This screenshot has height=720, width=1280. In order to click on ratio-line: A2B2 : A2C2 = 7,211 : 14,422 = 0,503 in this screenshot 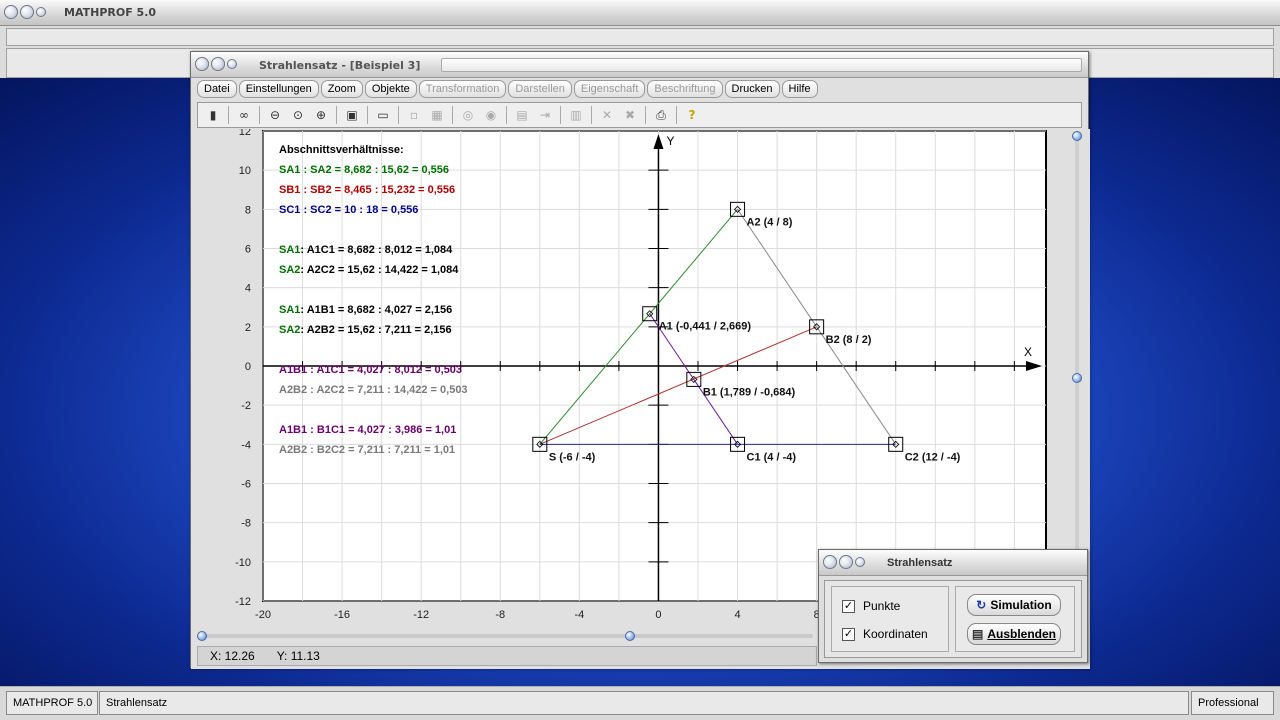, I will do `click(373, 390)`.